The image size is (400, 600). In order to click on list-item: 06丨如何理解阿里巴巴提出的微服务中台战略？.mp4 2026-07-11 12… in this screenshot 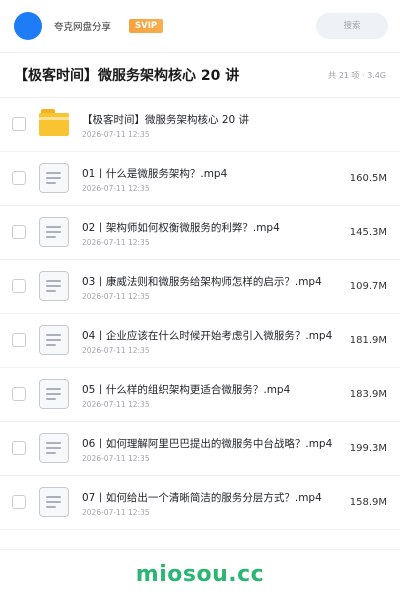, I will do `click(200, 449)`.